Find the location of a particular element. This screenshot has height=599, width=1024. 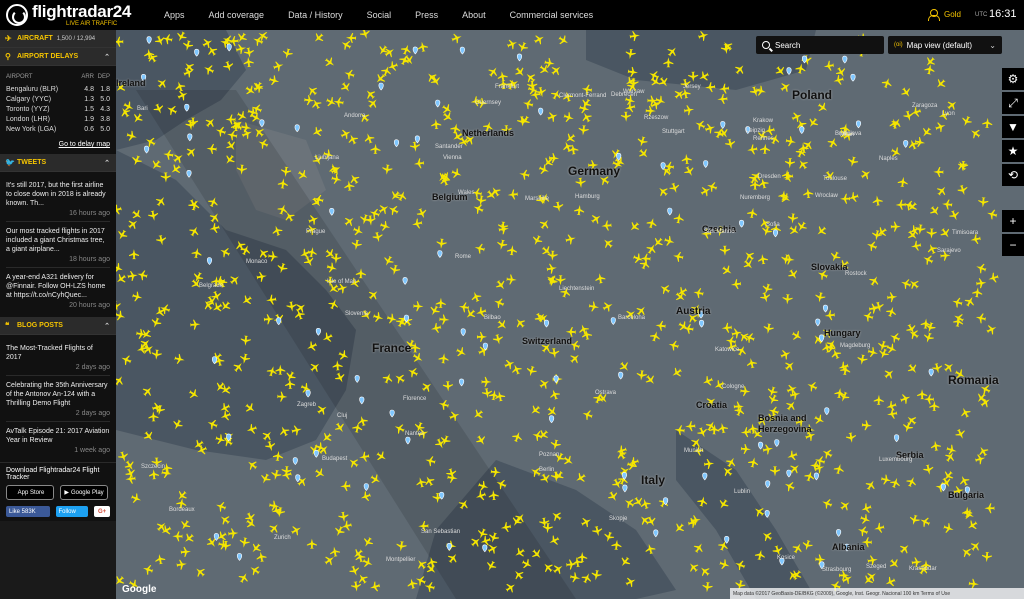

facebook-like-button: Like 583K is located at coordinates (28, 511).